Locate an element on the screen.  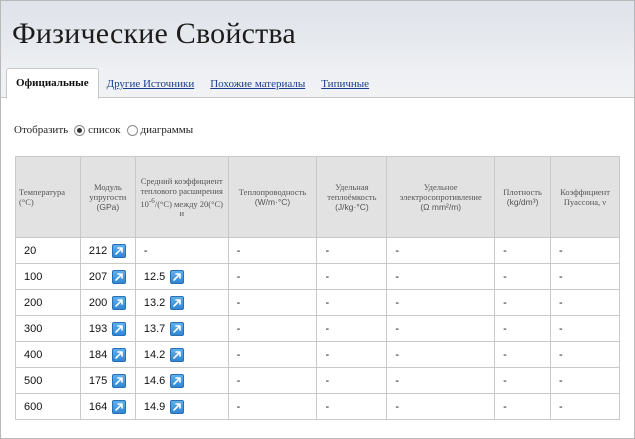
cell-value: 100 is located at coordinates (33, 276).